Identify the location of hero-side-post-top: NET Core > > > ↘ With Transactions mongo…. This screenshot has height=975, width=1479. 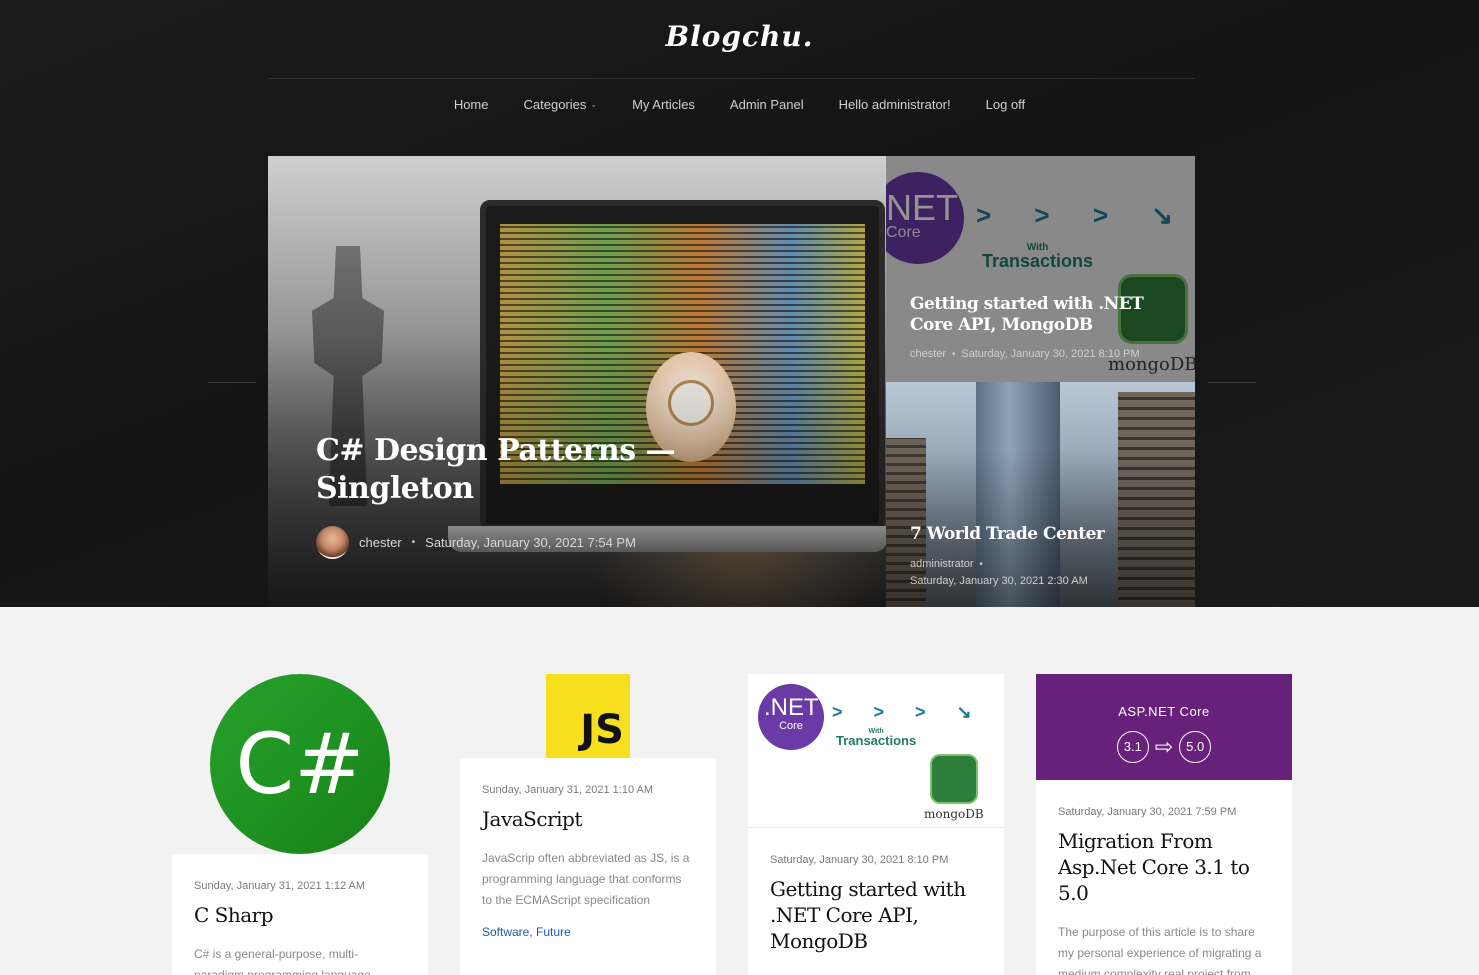
(1040, 269).